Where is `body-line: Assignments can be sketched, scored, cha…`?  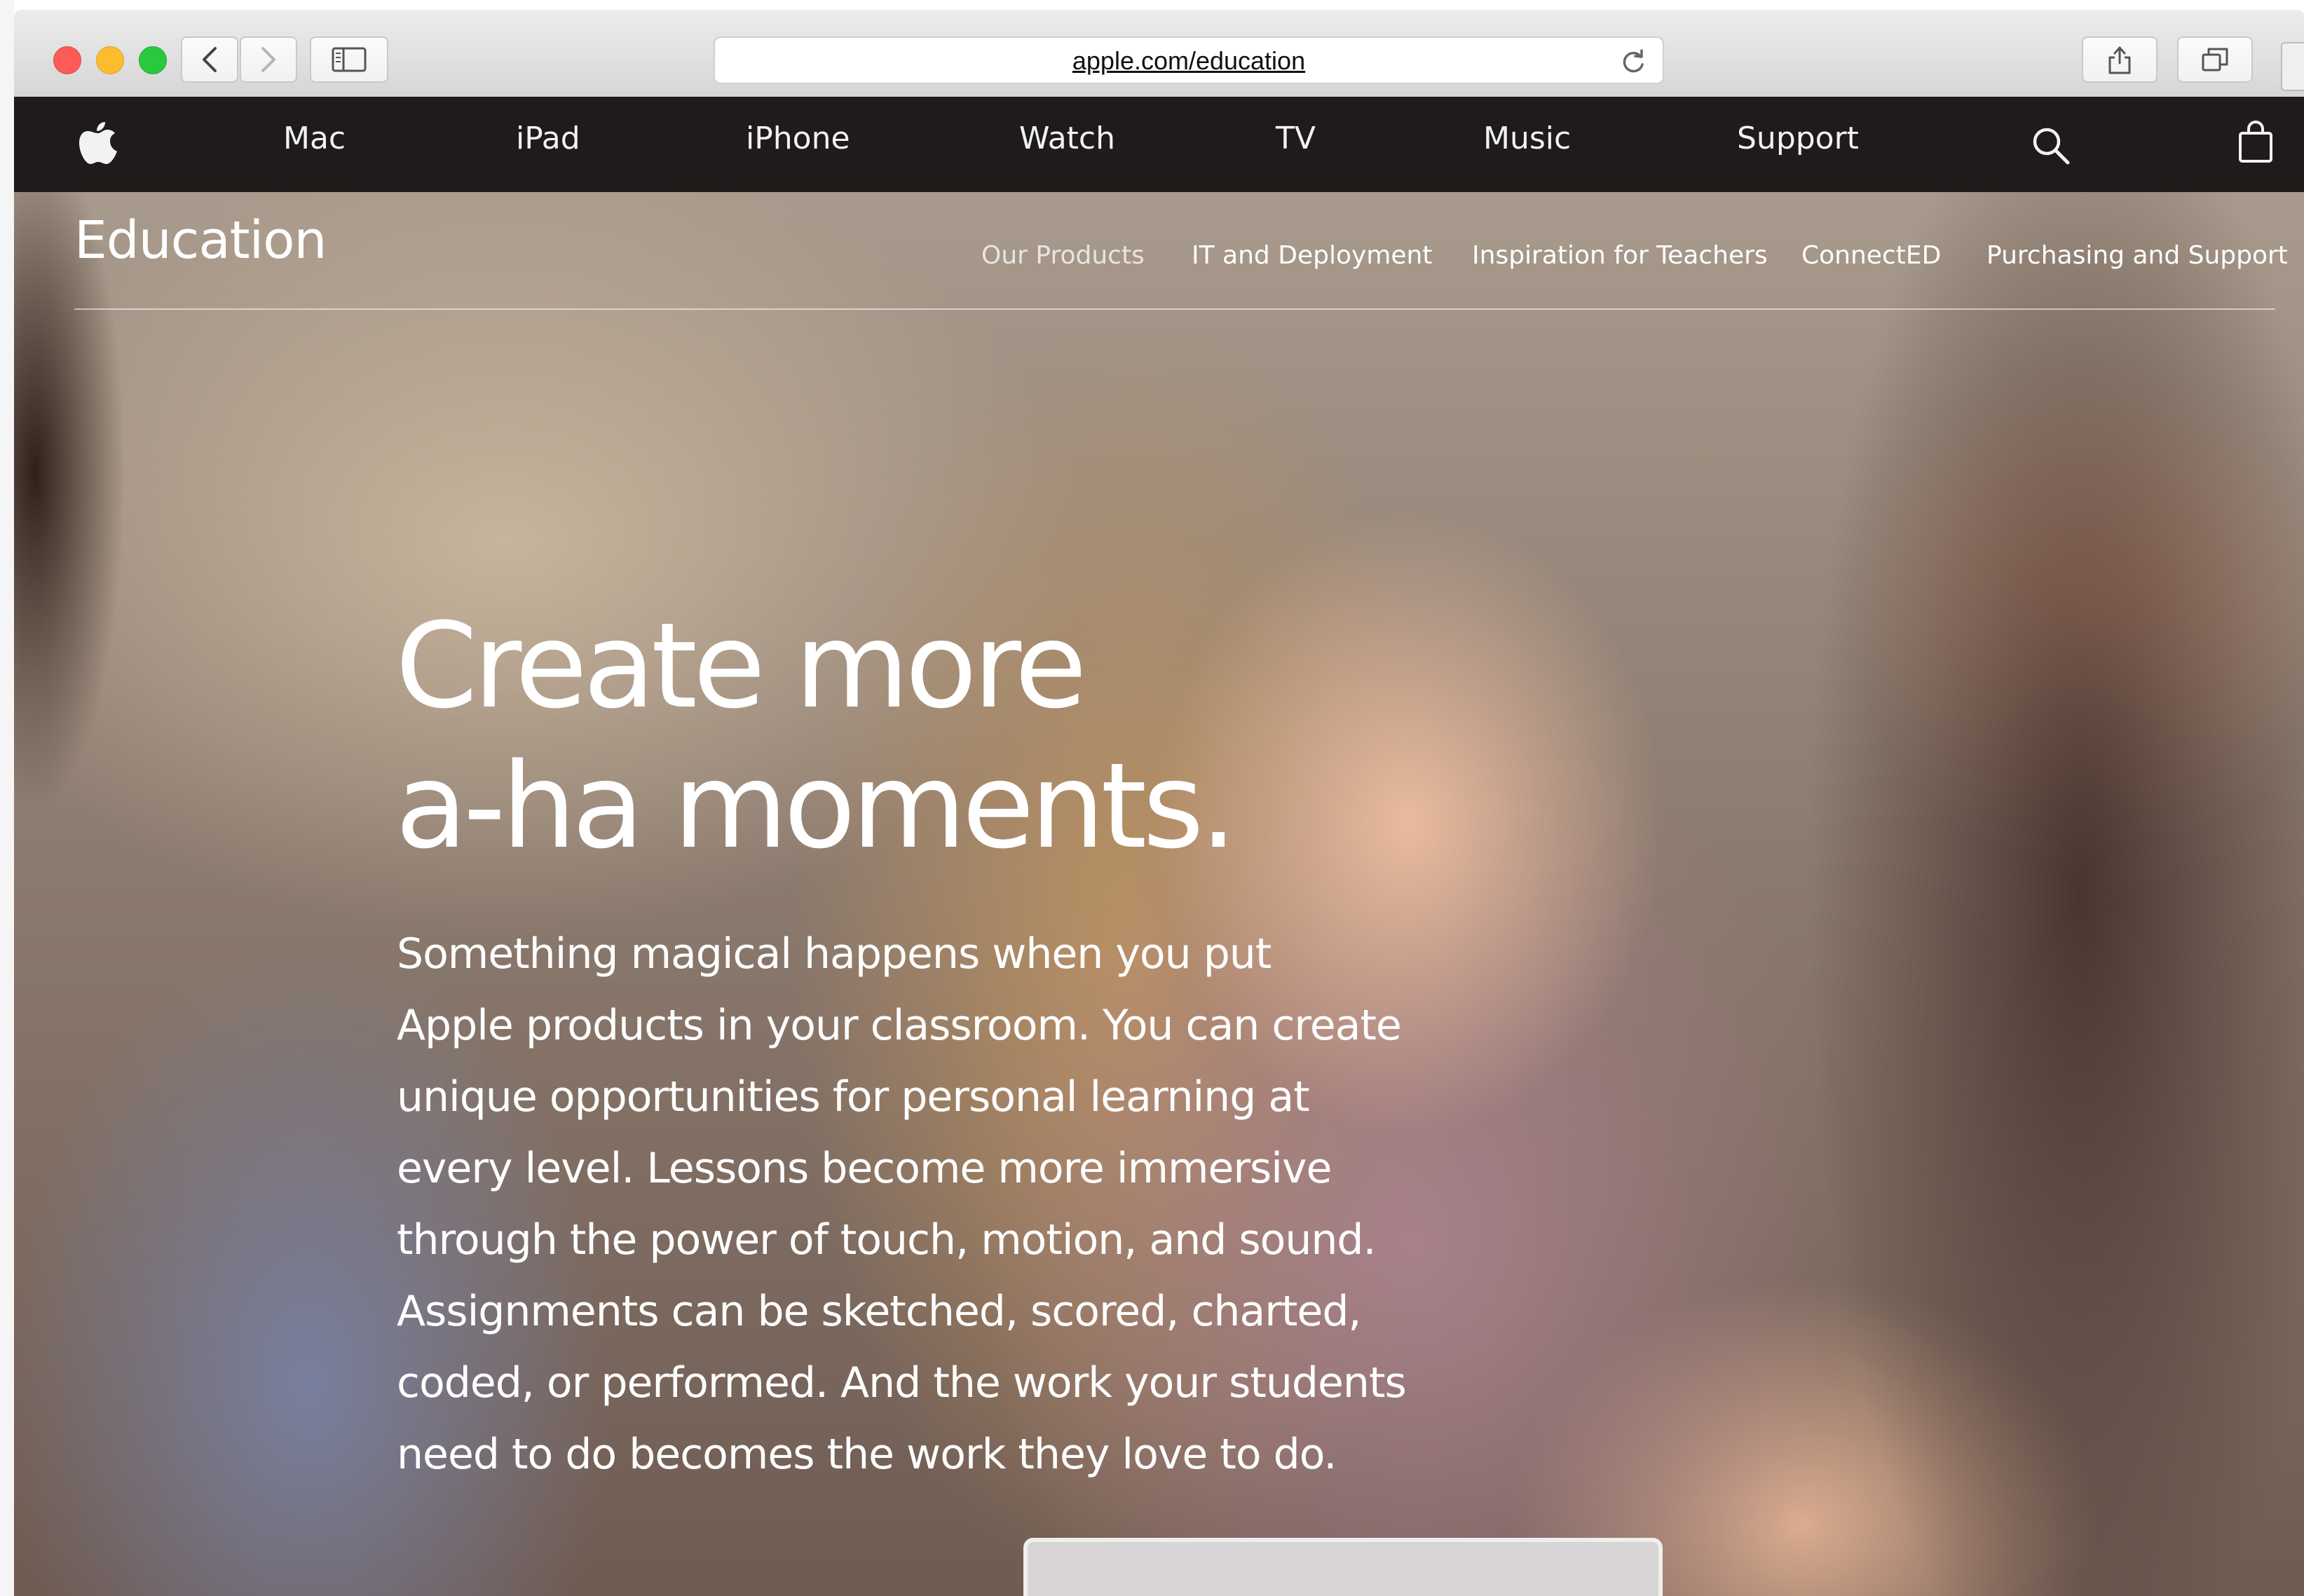 body-line: Assignments can be sketched, scored, cha… is located at coordinates (879, 1311).